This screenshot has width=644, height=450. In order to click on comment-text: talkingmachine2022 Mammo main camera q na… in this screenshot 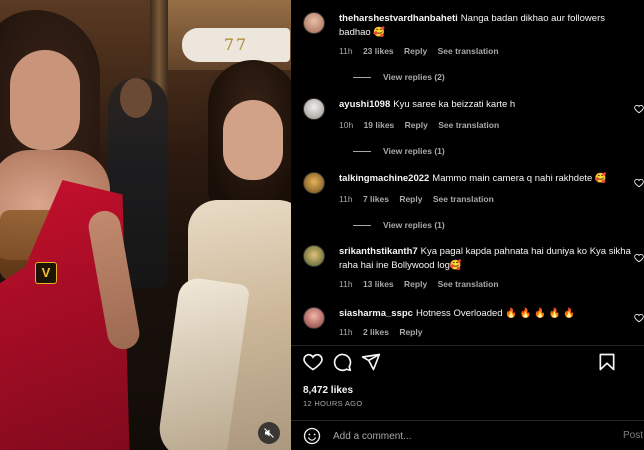, I will do `click(486, 179)`.